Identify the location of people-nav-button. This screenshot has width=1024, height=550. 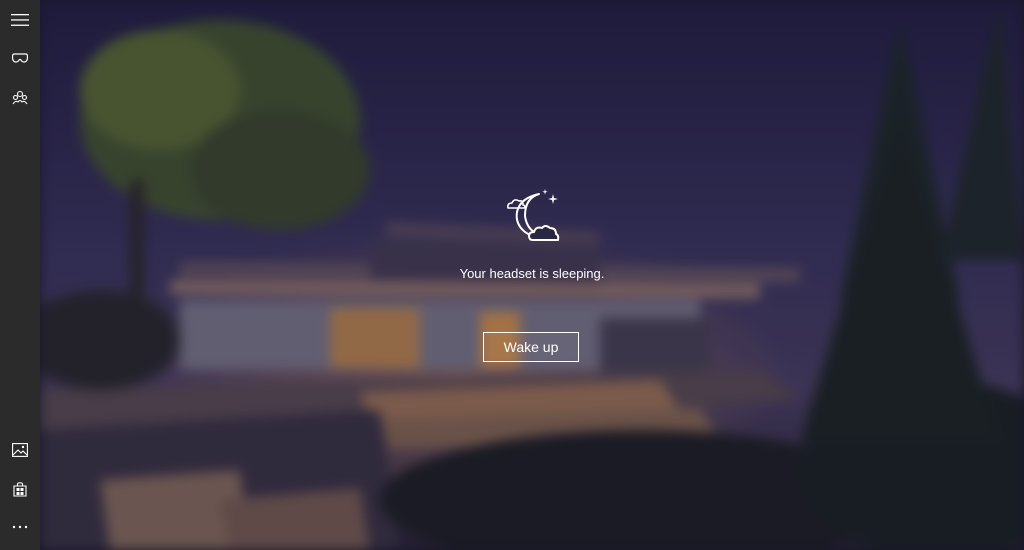
(20, 98).